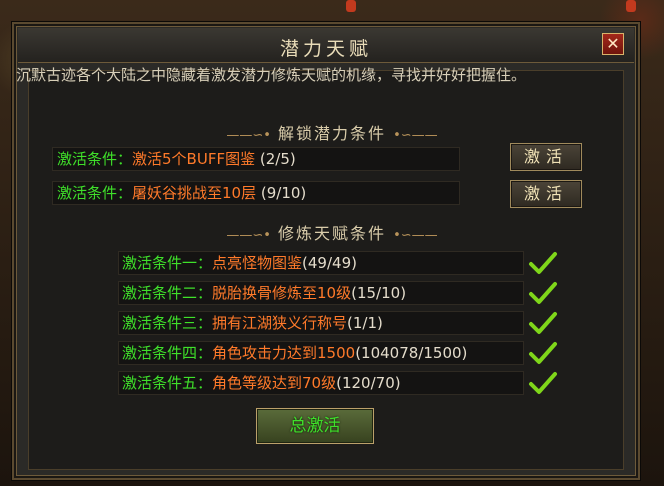 The width and height of the screenshot is (664, 486). I want to click on dialog-titlebar: 潜力天赋 ✕, so click(326, 45).